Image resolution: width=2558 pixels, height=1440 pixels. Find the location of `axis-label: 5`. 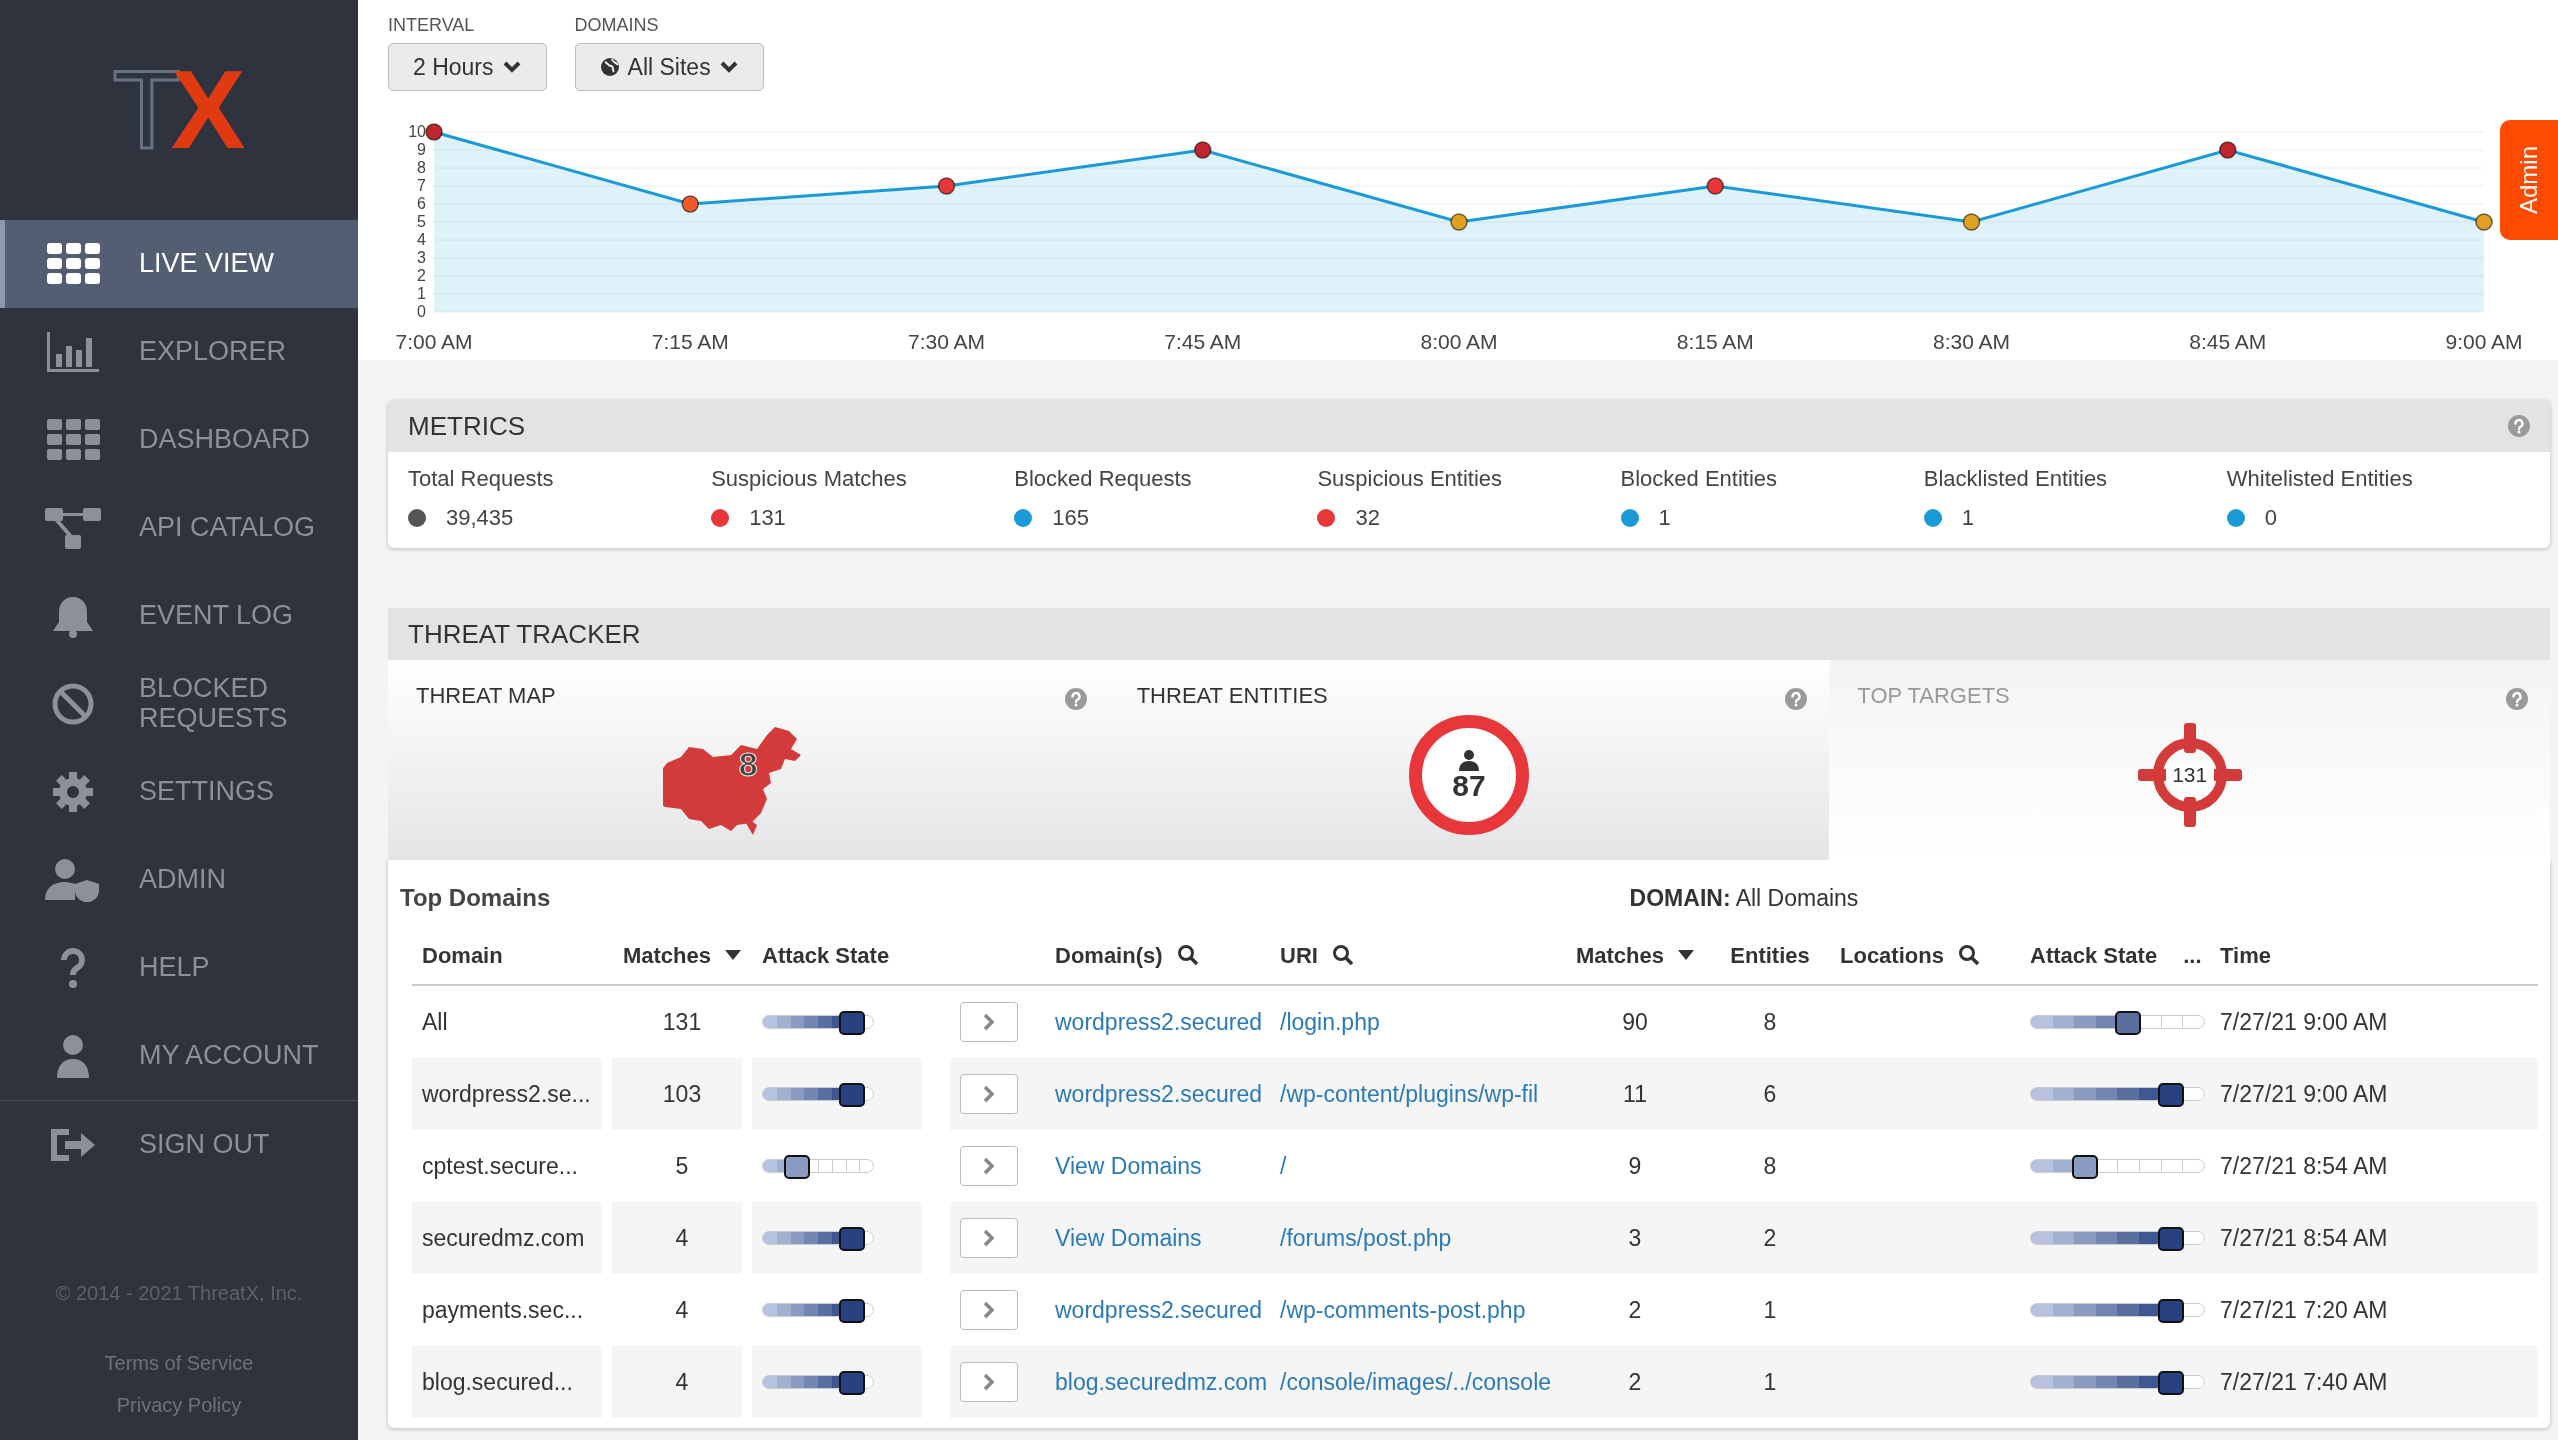

axis-label: 5 is located at coordinates (421, 221).